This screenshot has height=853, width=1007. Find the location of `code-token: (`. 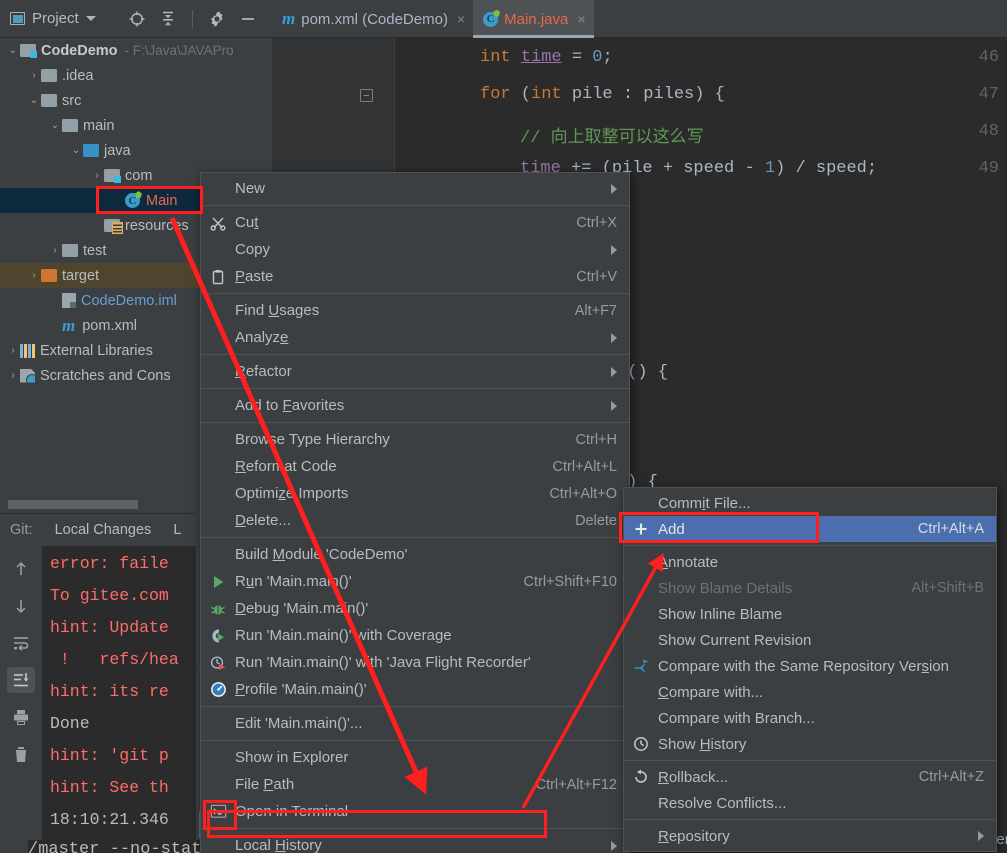

code-token: ( is located at coordinates (521, 94).